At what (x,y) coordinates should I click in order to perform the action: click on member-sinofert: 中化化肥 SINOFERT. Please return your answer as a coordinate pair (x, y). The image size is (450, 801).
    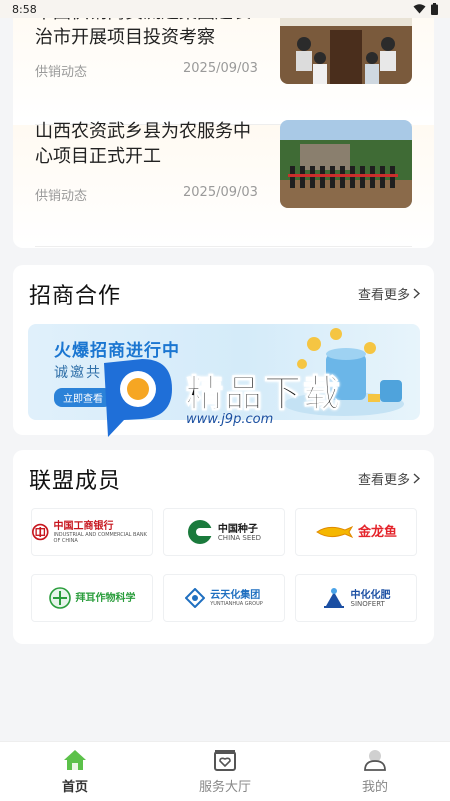
    Looking at the image, I should click on (356, 598).